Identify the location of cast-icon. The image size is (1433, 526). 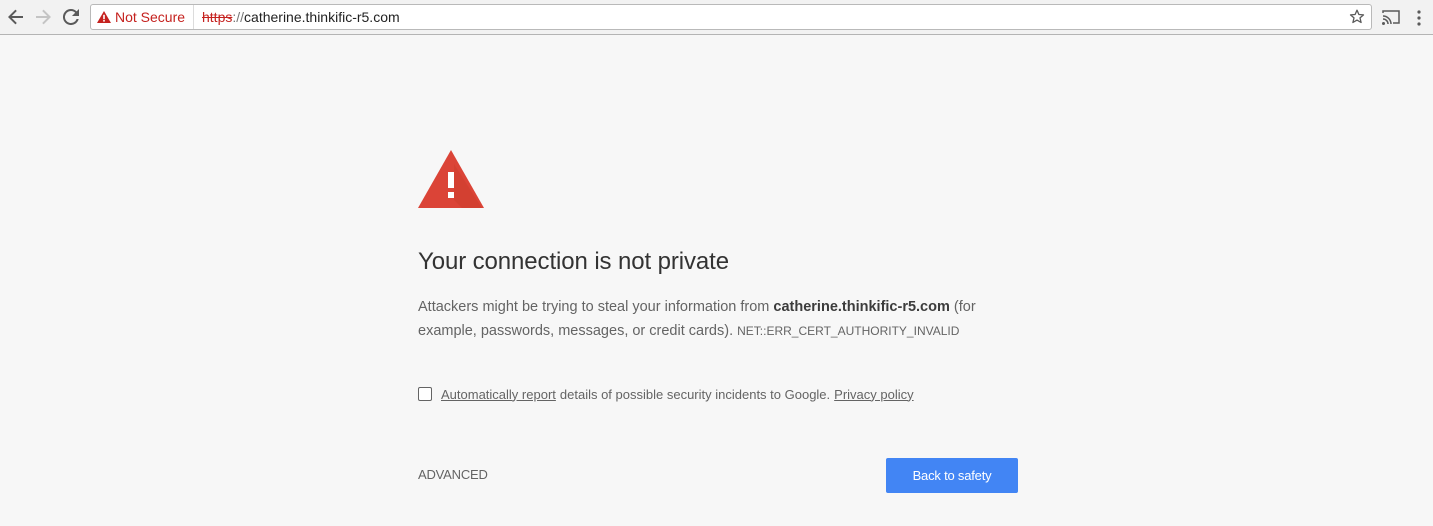
(1391, 17).